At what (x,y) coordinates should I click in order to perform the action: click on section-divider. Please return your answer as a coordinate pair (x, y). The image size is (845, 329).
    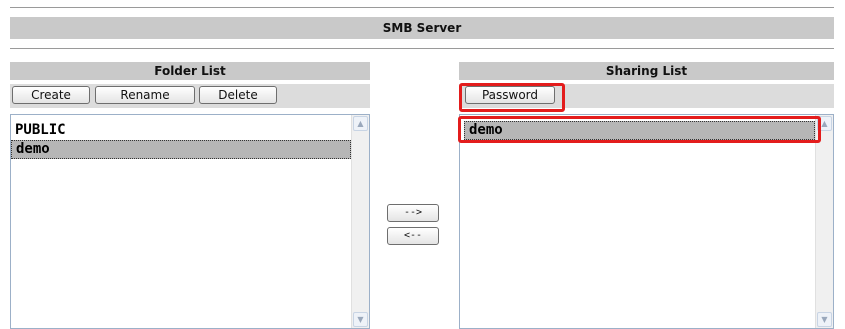
    Looking at the image, I should click on (422, 48).